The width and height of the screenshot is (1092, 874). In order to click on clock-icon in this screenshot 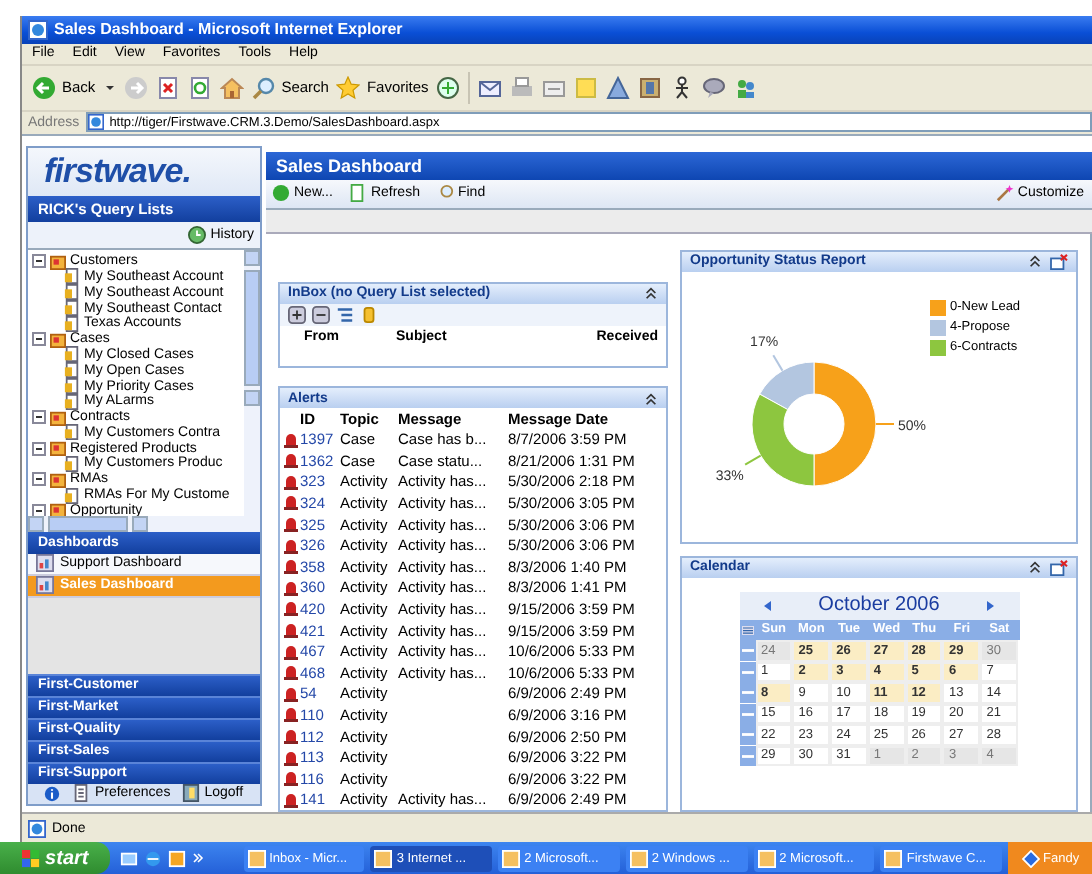, I will do `click(197, 234)`.